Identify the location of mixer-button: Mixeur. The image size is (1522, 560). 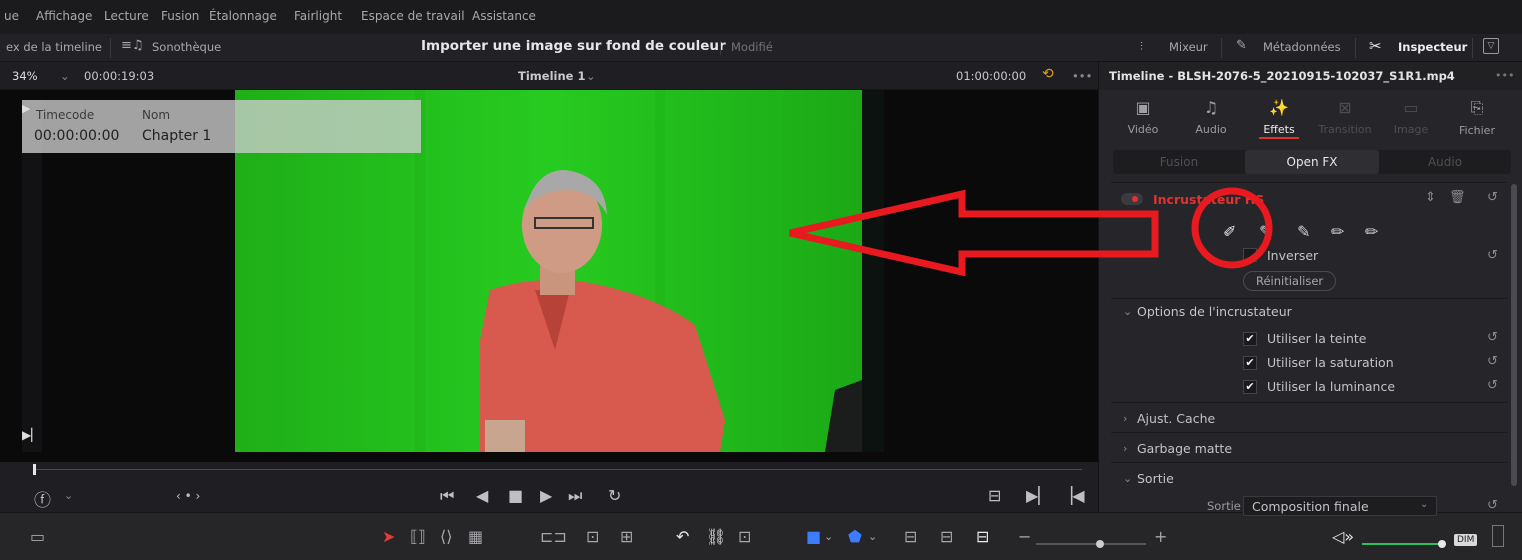
(1188, 47).